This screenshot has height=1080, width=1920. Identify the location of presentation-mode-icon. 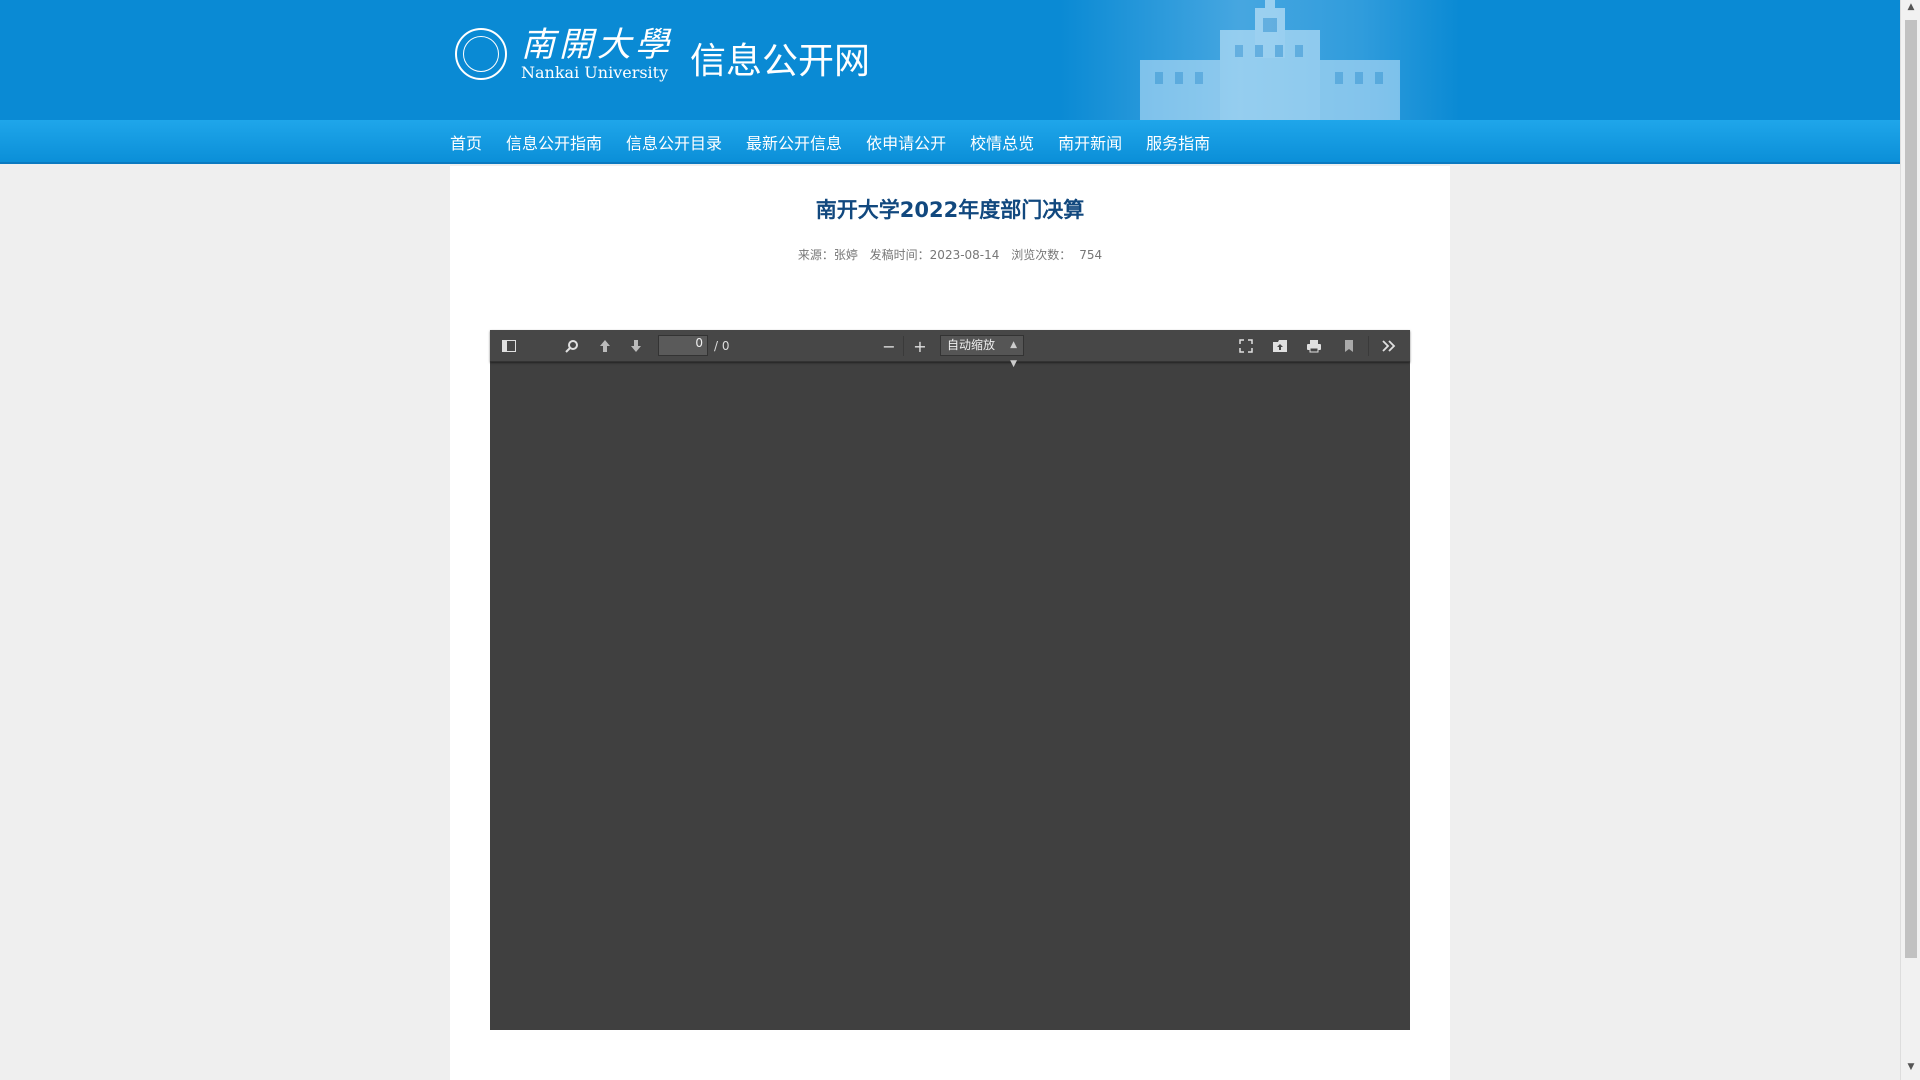
(1246, 346).